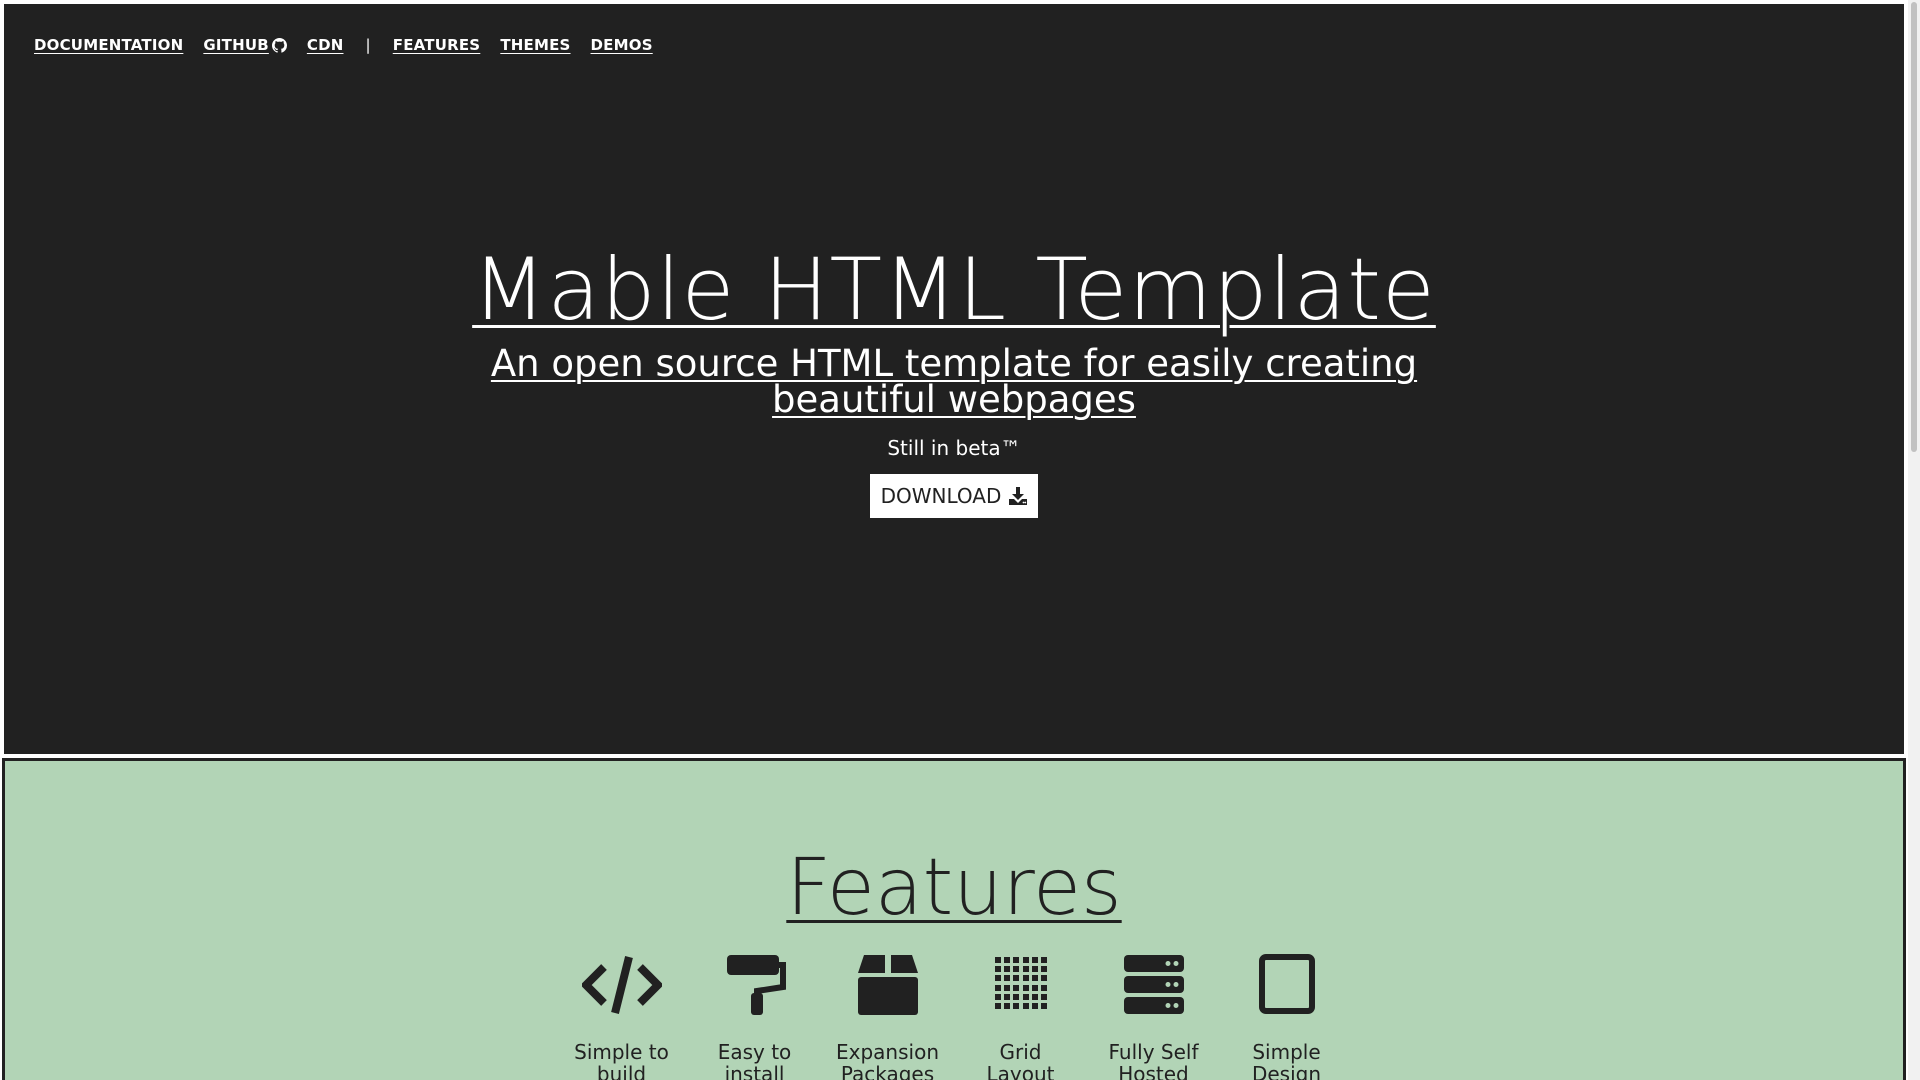 This screenshot has height=1080, width=1920. I want to click on download-label: DOWNLOAD, so click(941, 496).